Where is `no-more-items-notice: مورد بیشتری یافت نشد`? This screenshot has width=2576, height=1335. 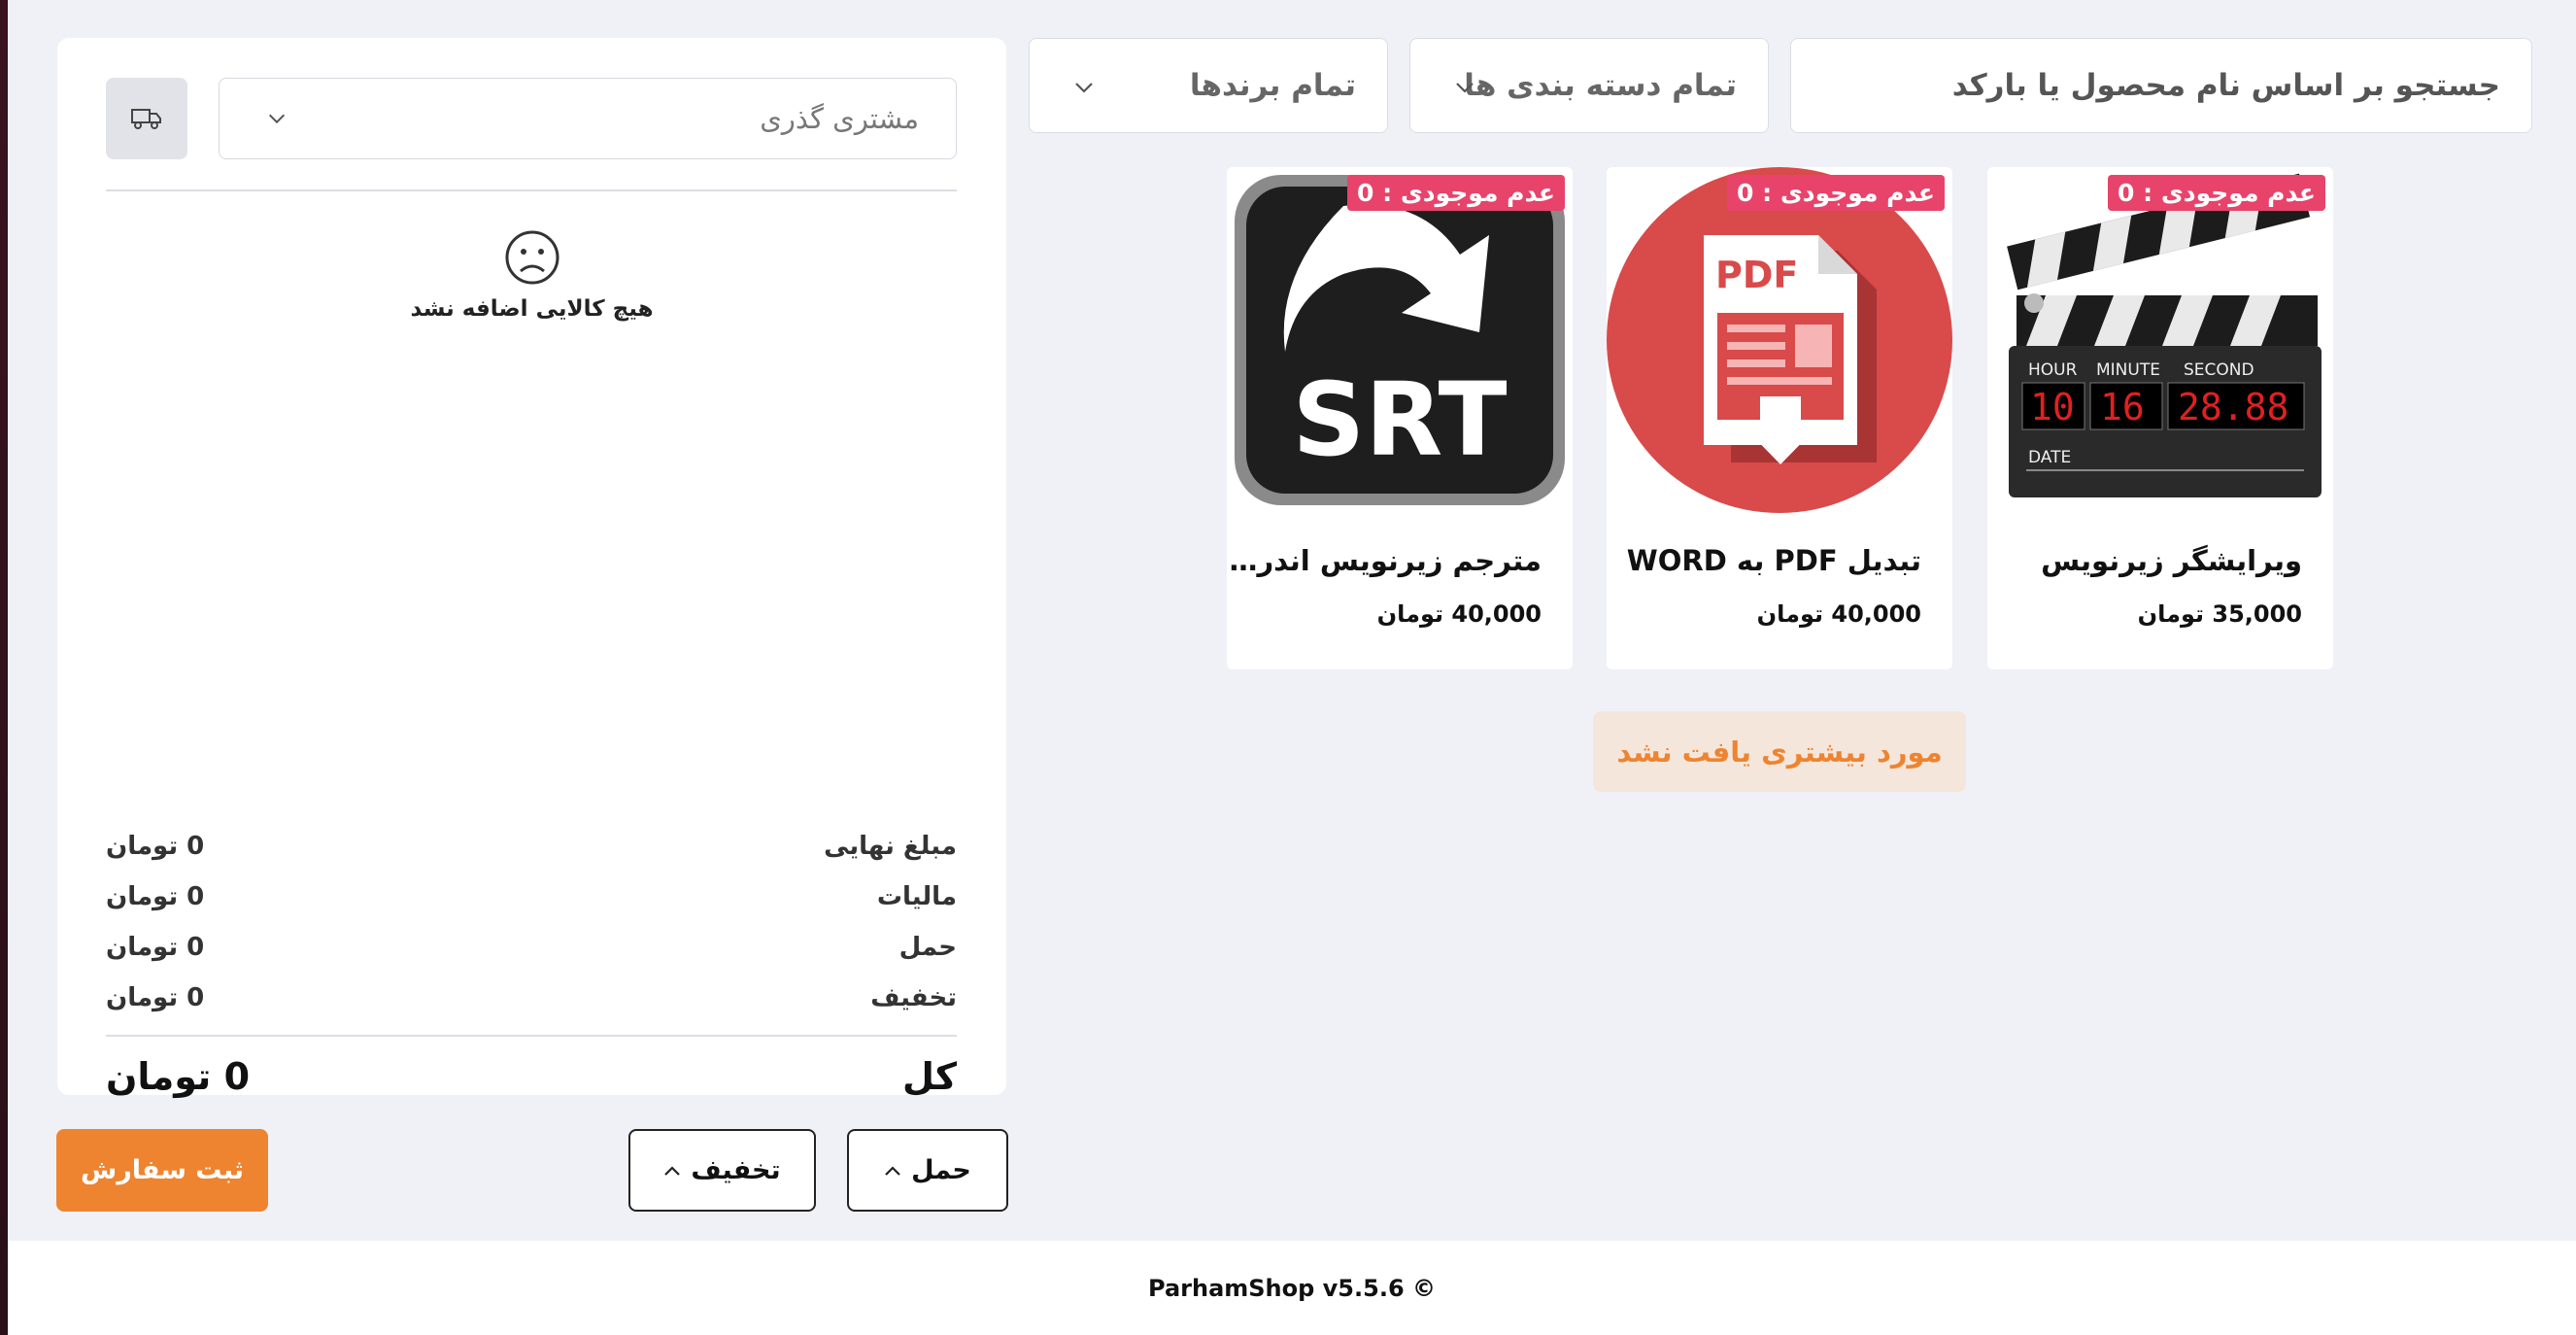 no-more-items-notice: مورد بیشتری یافت نشد is located at coordinates (1779, 751).